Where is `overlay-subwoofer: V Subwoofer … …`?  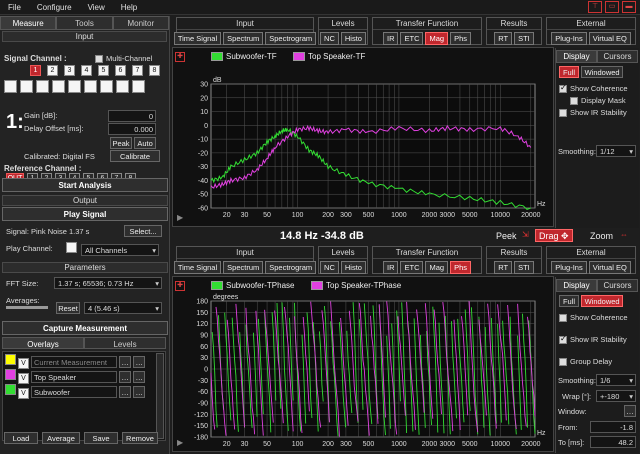 overlay-subwoofer: V Subwoofer … … is located at coordinates (75, 391).